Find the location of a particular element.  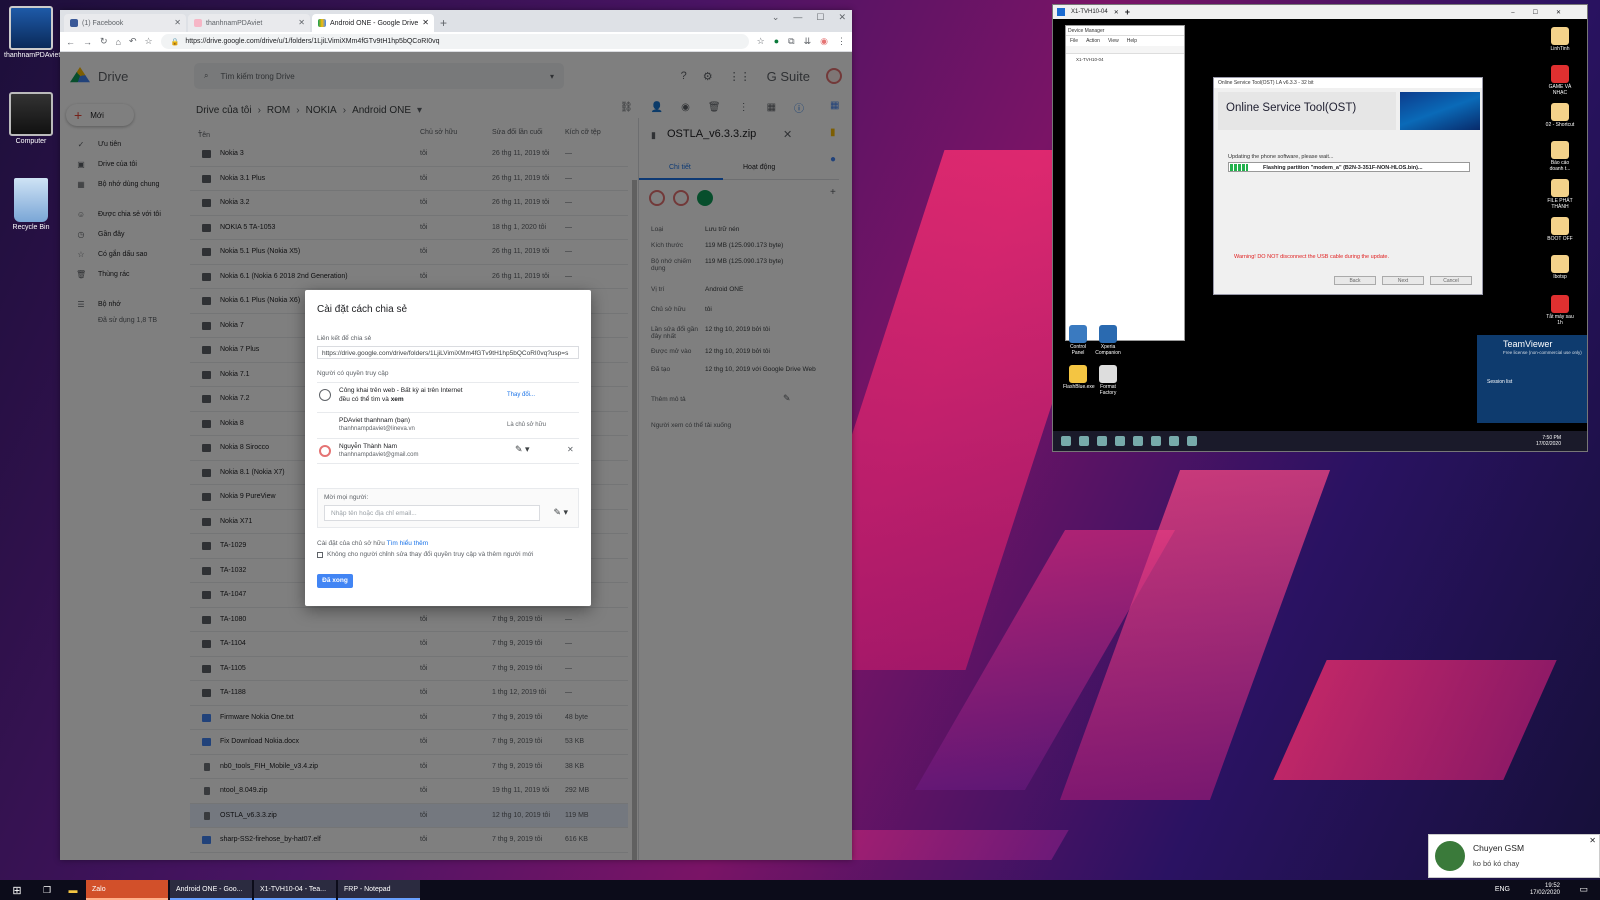

tab-drive: Android ONE - Google Drive ✕ is located at coordinates (373, 23).